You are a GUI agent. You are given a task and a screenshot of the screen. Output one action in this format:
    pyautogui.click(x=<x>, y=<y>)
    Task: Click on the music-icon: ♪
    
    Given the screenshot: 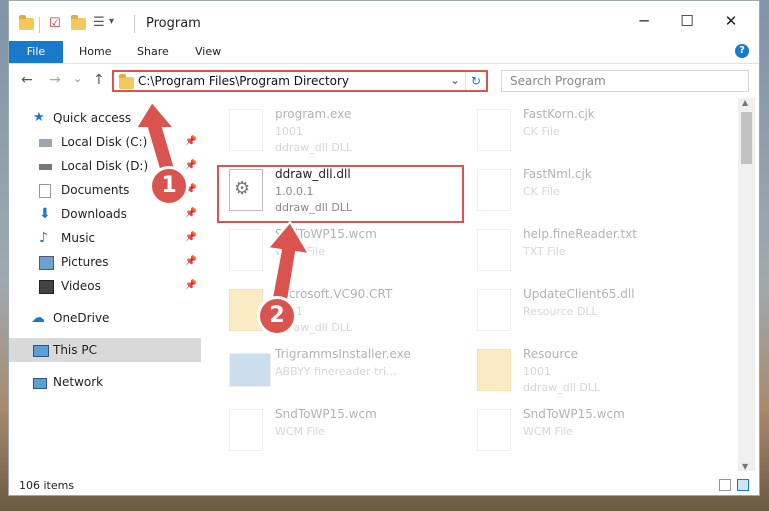 What is the action you would take?
    pyautogui.click(x=43, y=238)
    